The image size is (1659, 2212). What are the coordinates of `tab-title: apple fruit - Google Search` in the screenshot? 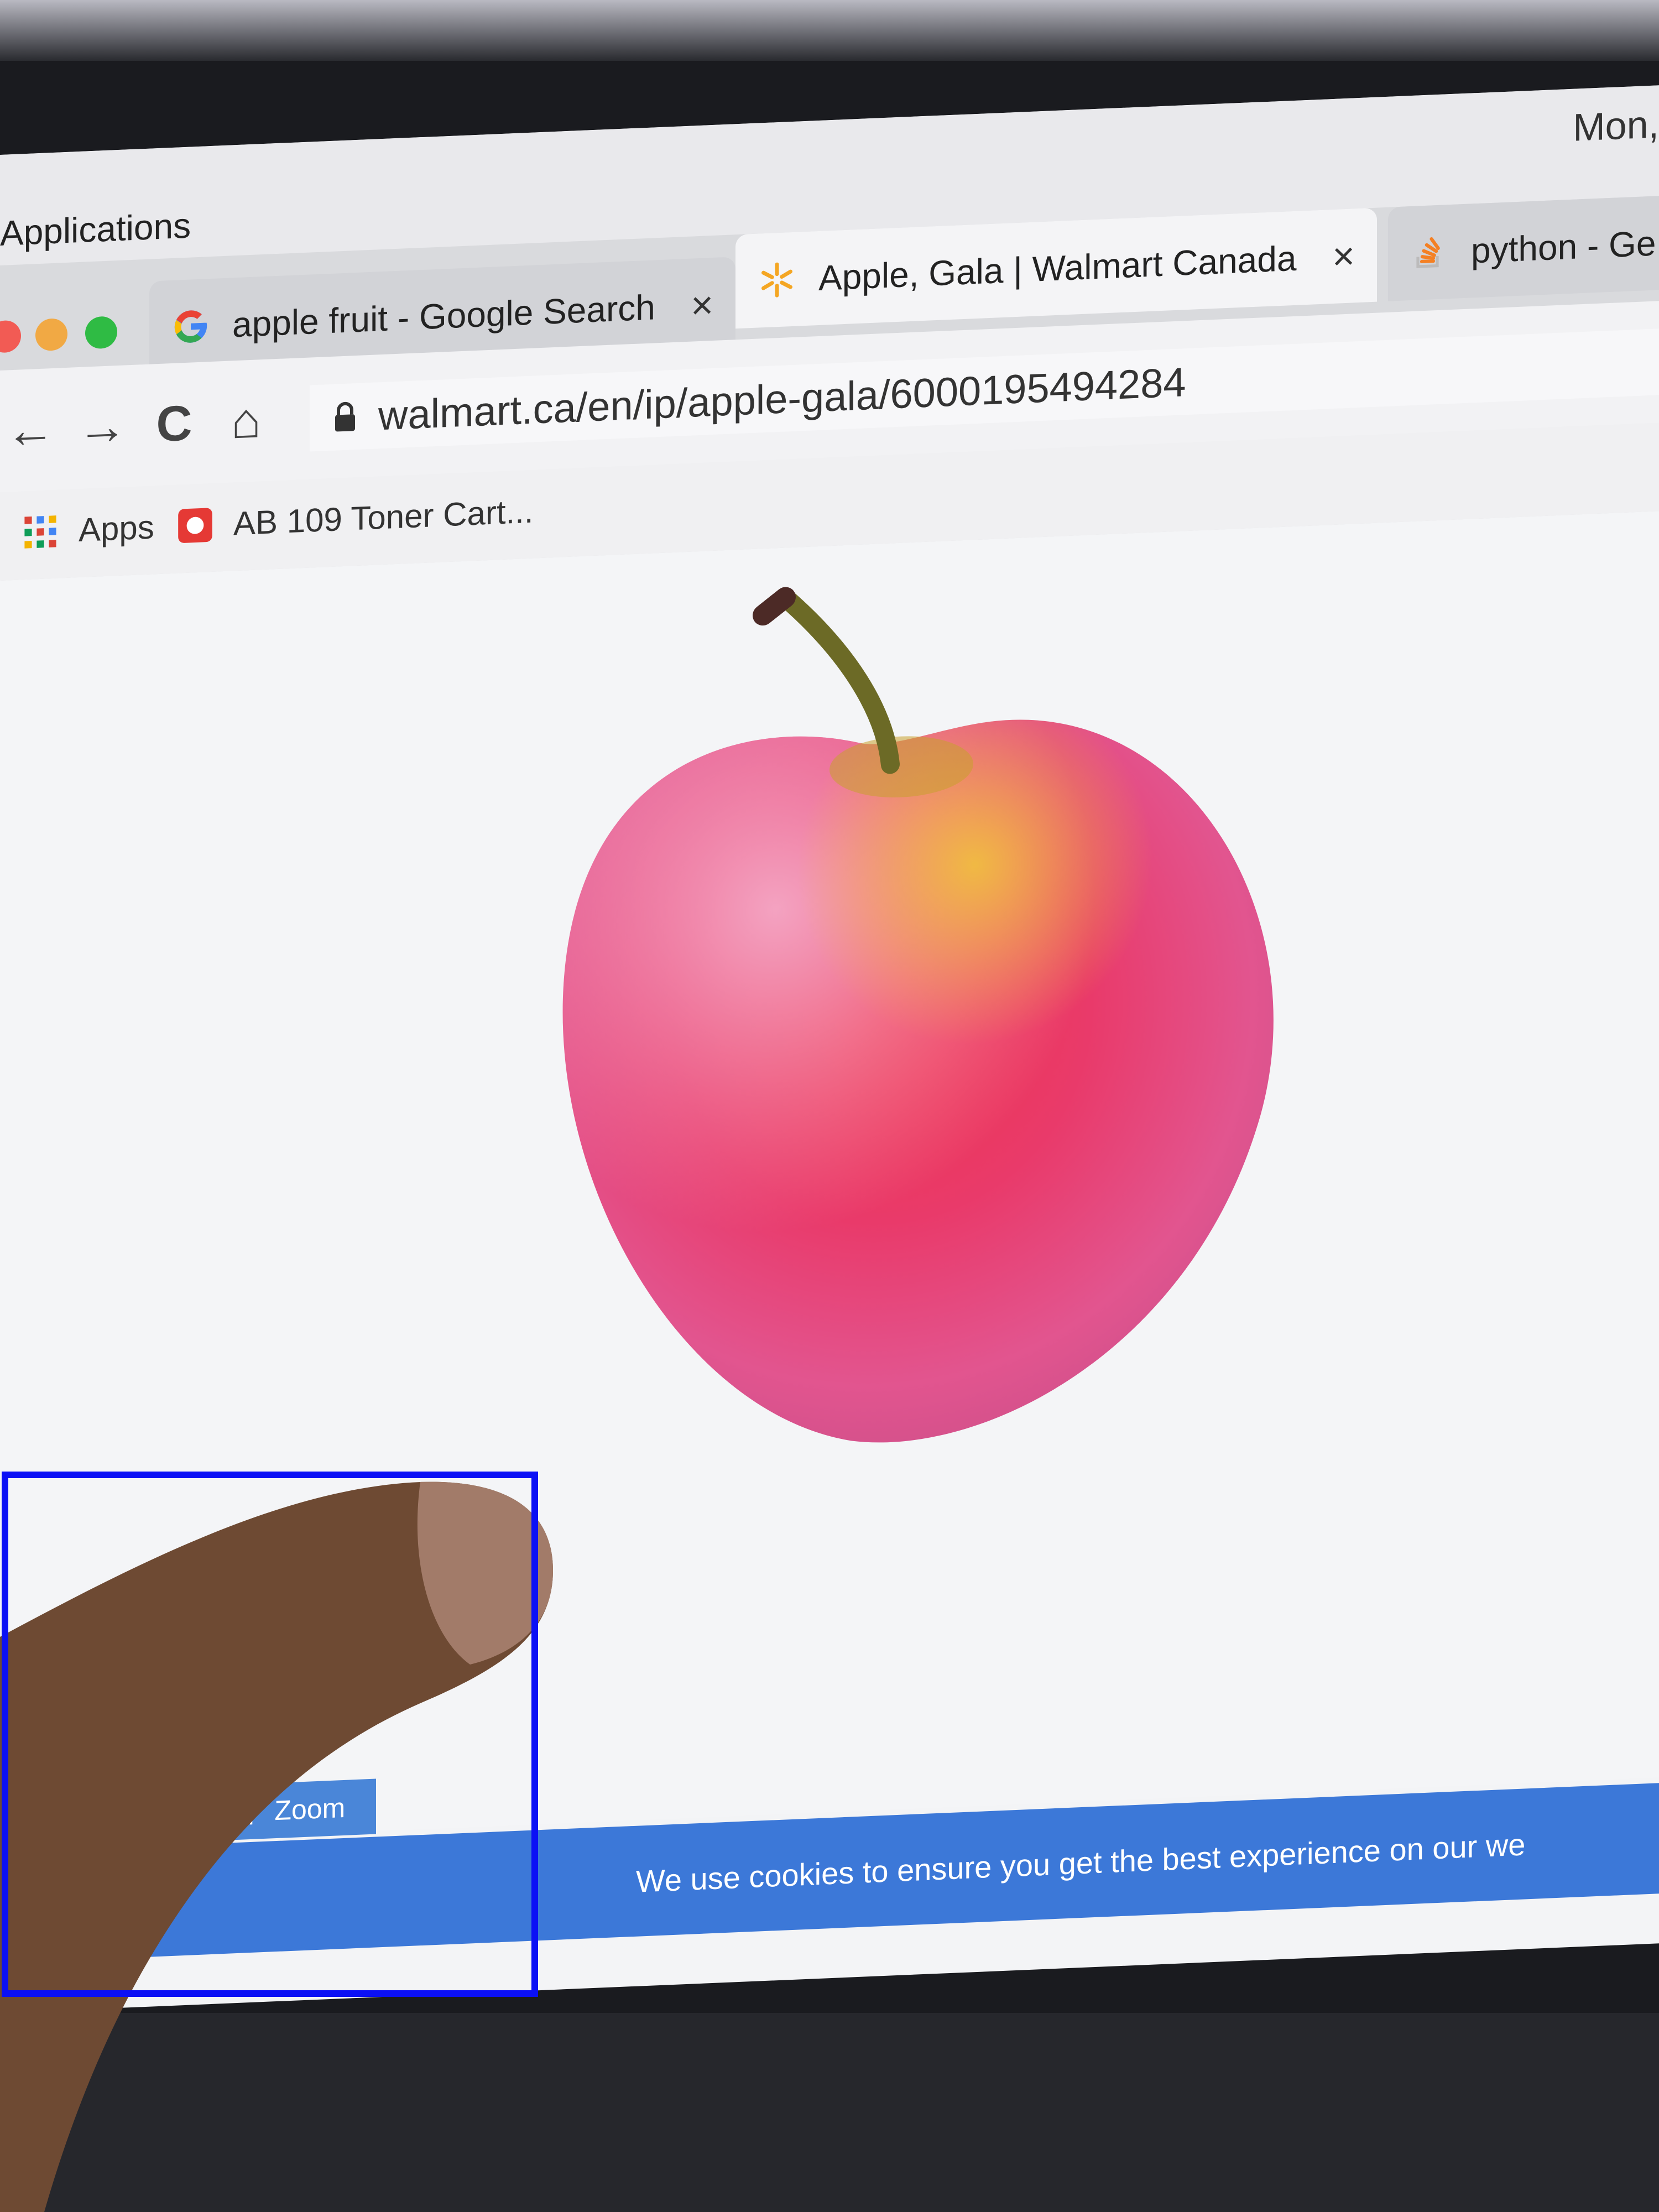 It's located at (444, 316).